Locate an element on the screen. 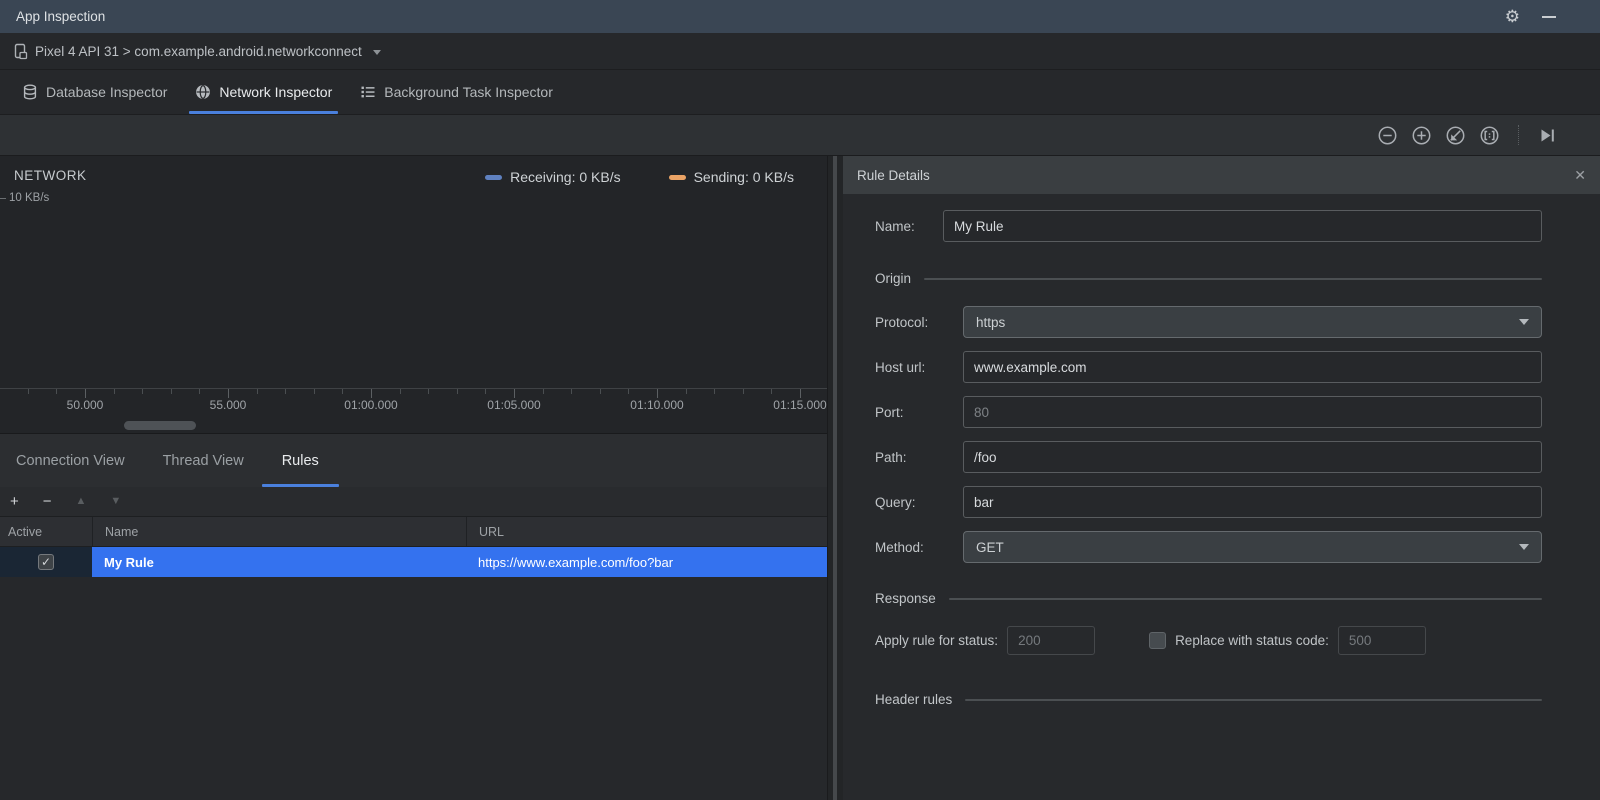 This screenshot has width=1600, height=800. query-input is located at coordinates (1252, 502).